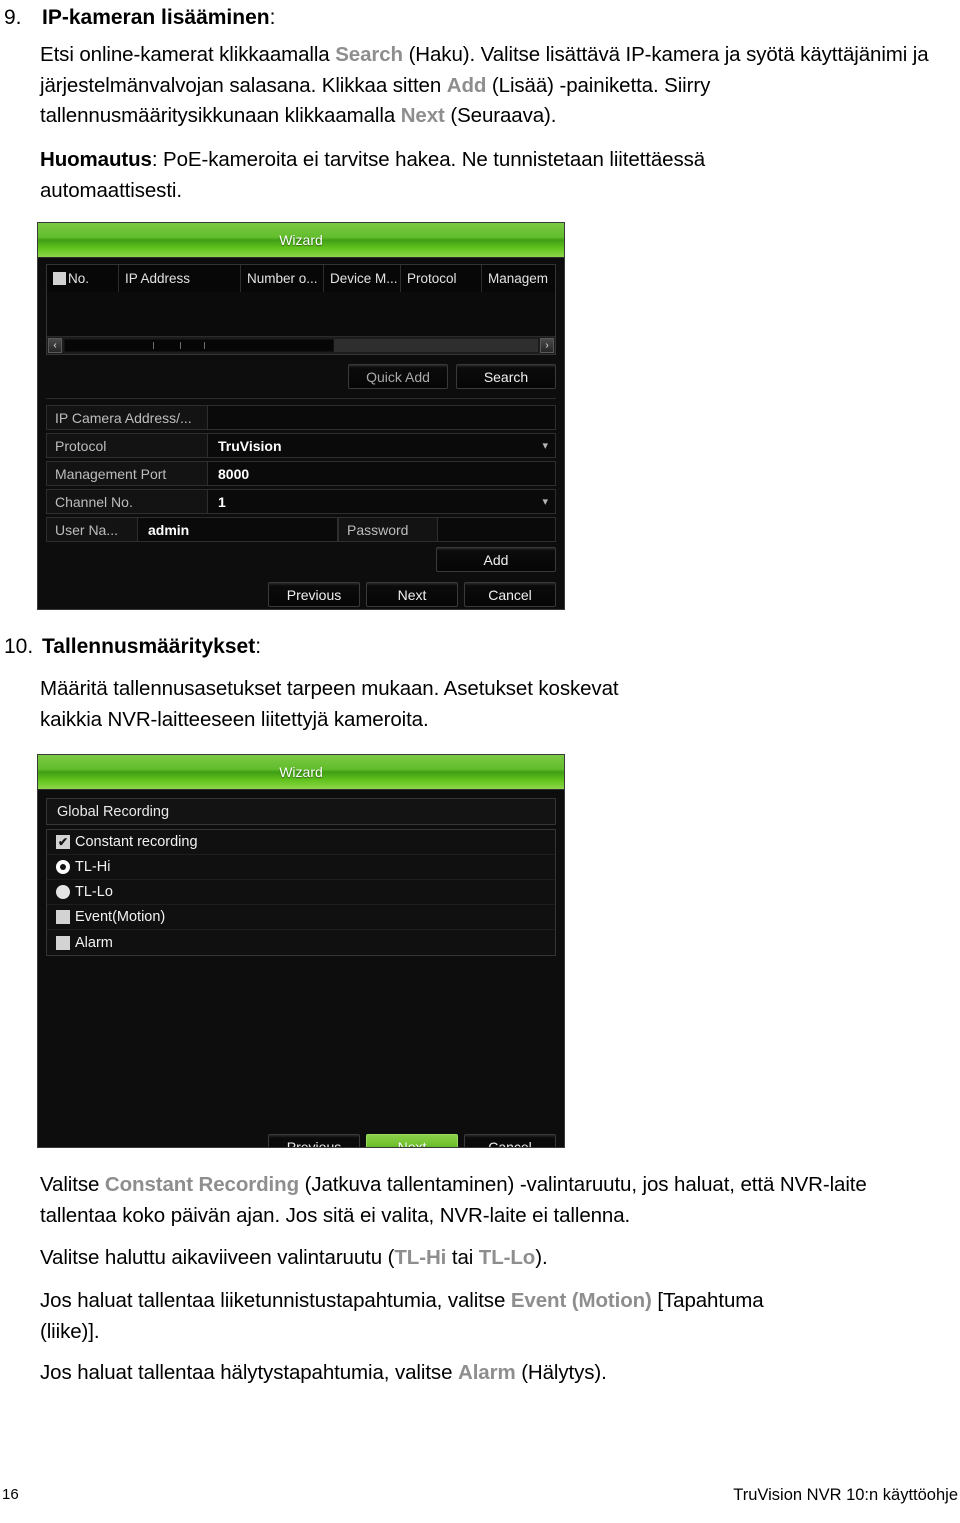  Describe the element at coordinates (466, 85) in the screenshot. I see `ui-term-add: Add` at that location.